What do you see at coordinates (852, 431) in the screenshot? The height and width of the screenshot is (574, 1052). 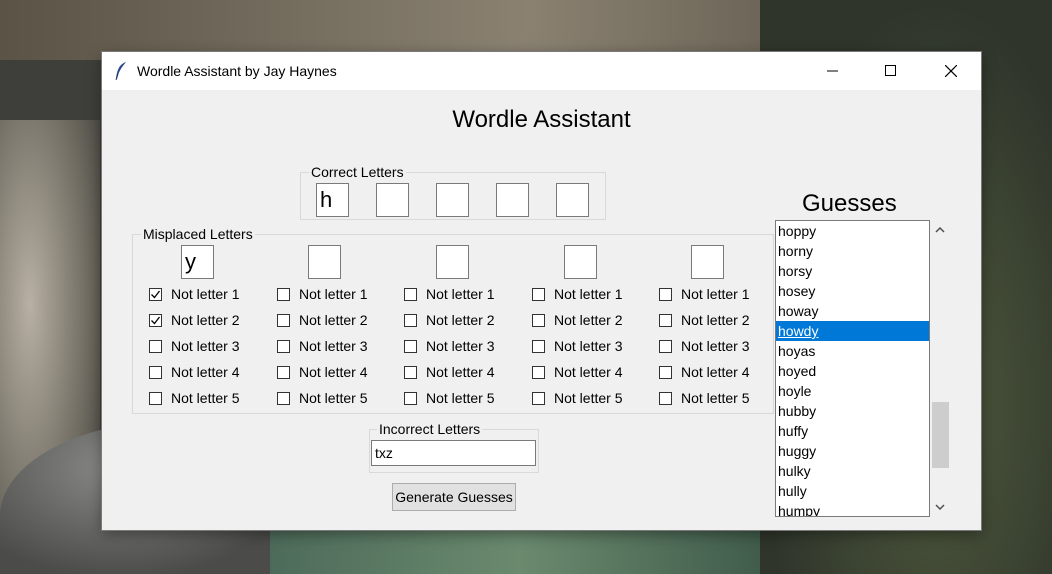 I see `guess-list-item: huffy` at bounding box center [852, 431].